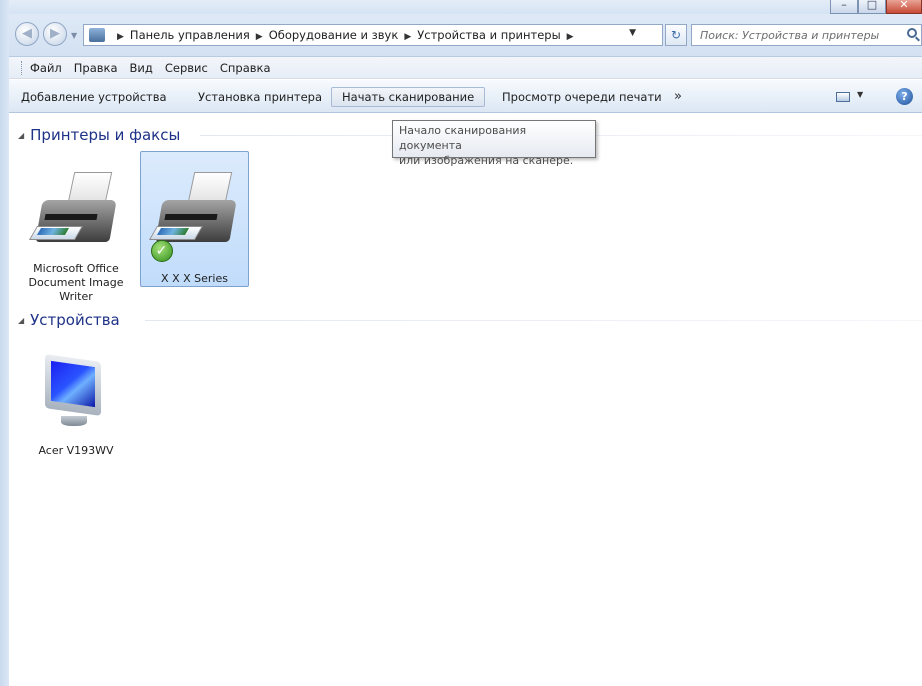 The image size is (922, 686). I want to click on group-header-printers: ◢ Принтеры и факсы, so click(99, 135).